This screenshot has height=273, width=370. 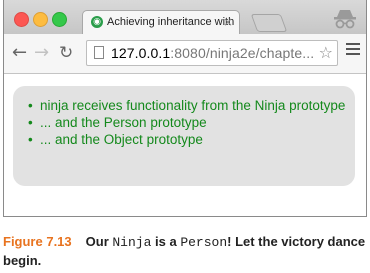 What do you see at coordinates (141, 53) in the screenshot?
I see `url-host: 127.0.0.1` at bounding box center [141, 53].